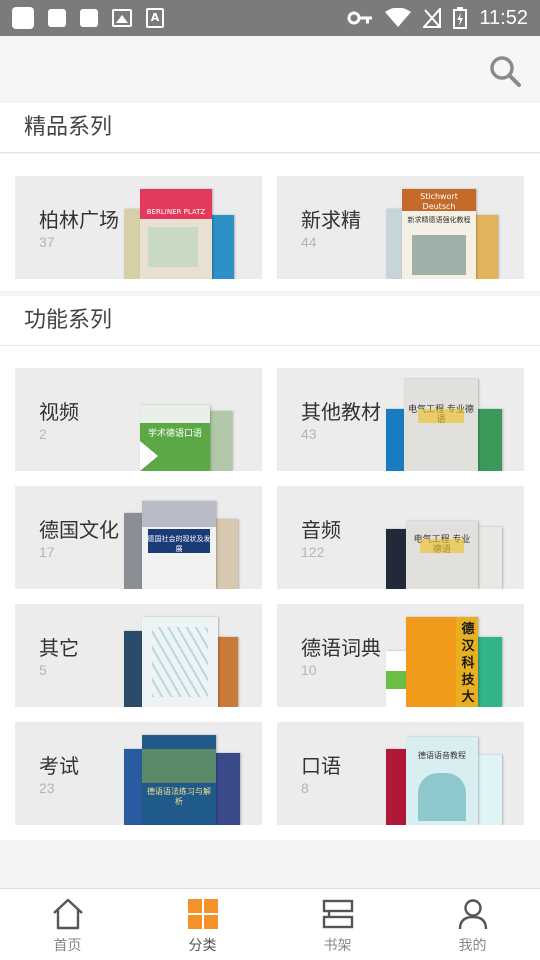 Image resolution: width=540 pixels, height=960 pixels. I want to click on card-count: 8, so click(305, 788).